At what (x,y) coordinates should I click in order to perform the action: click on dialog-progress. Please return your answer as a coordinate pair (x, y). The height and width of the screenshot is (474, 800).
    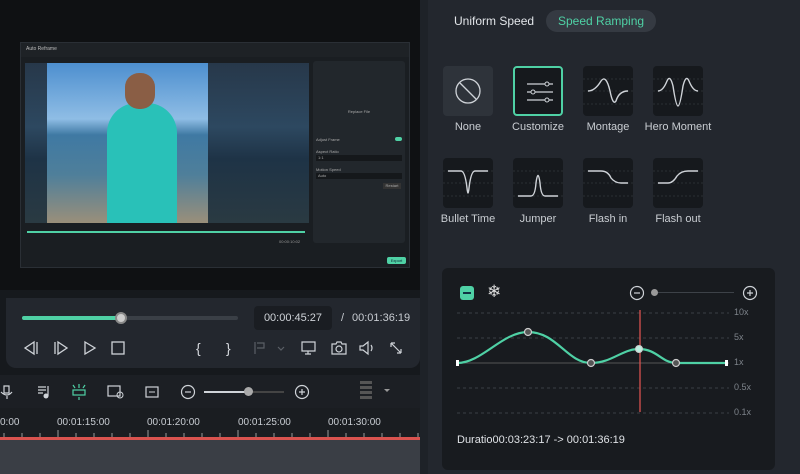
    Looking at the image, I should click on (166, 232).